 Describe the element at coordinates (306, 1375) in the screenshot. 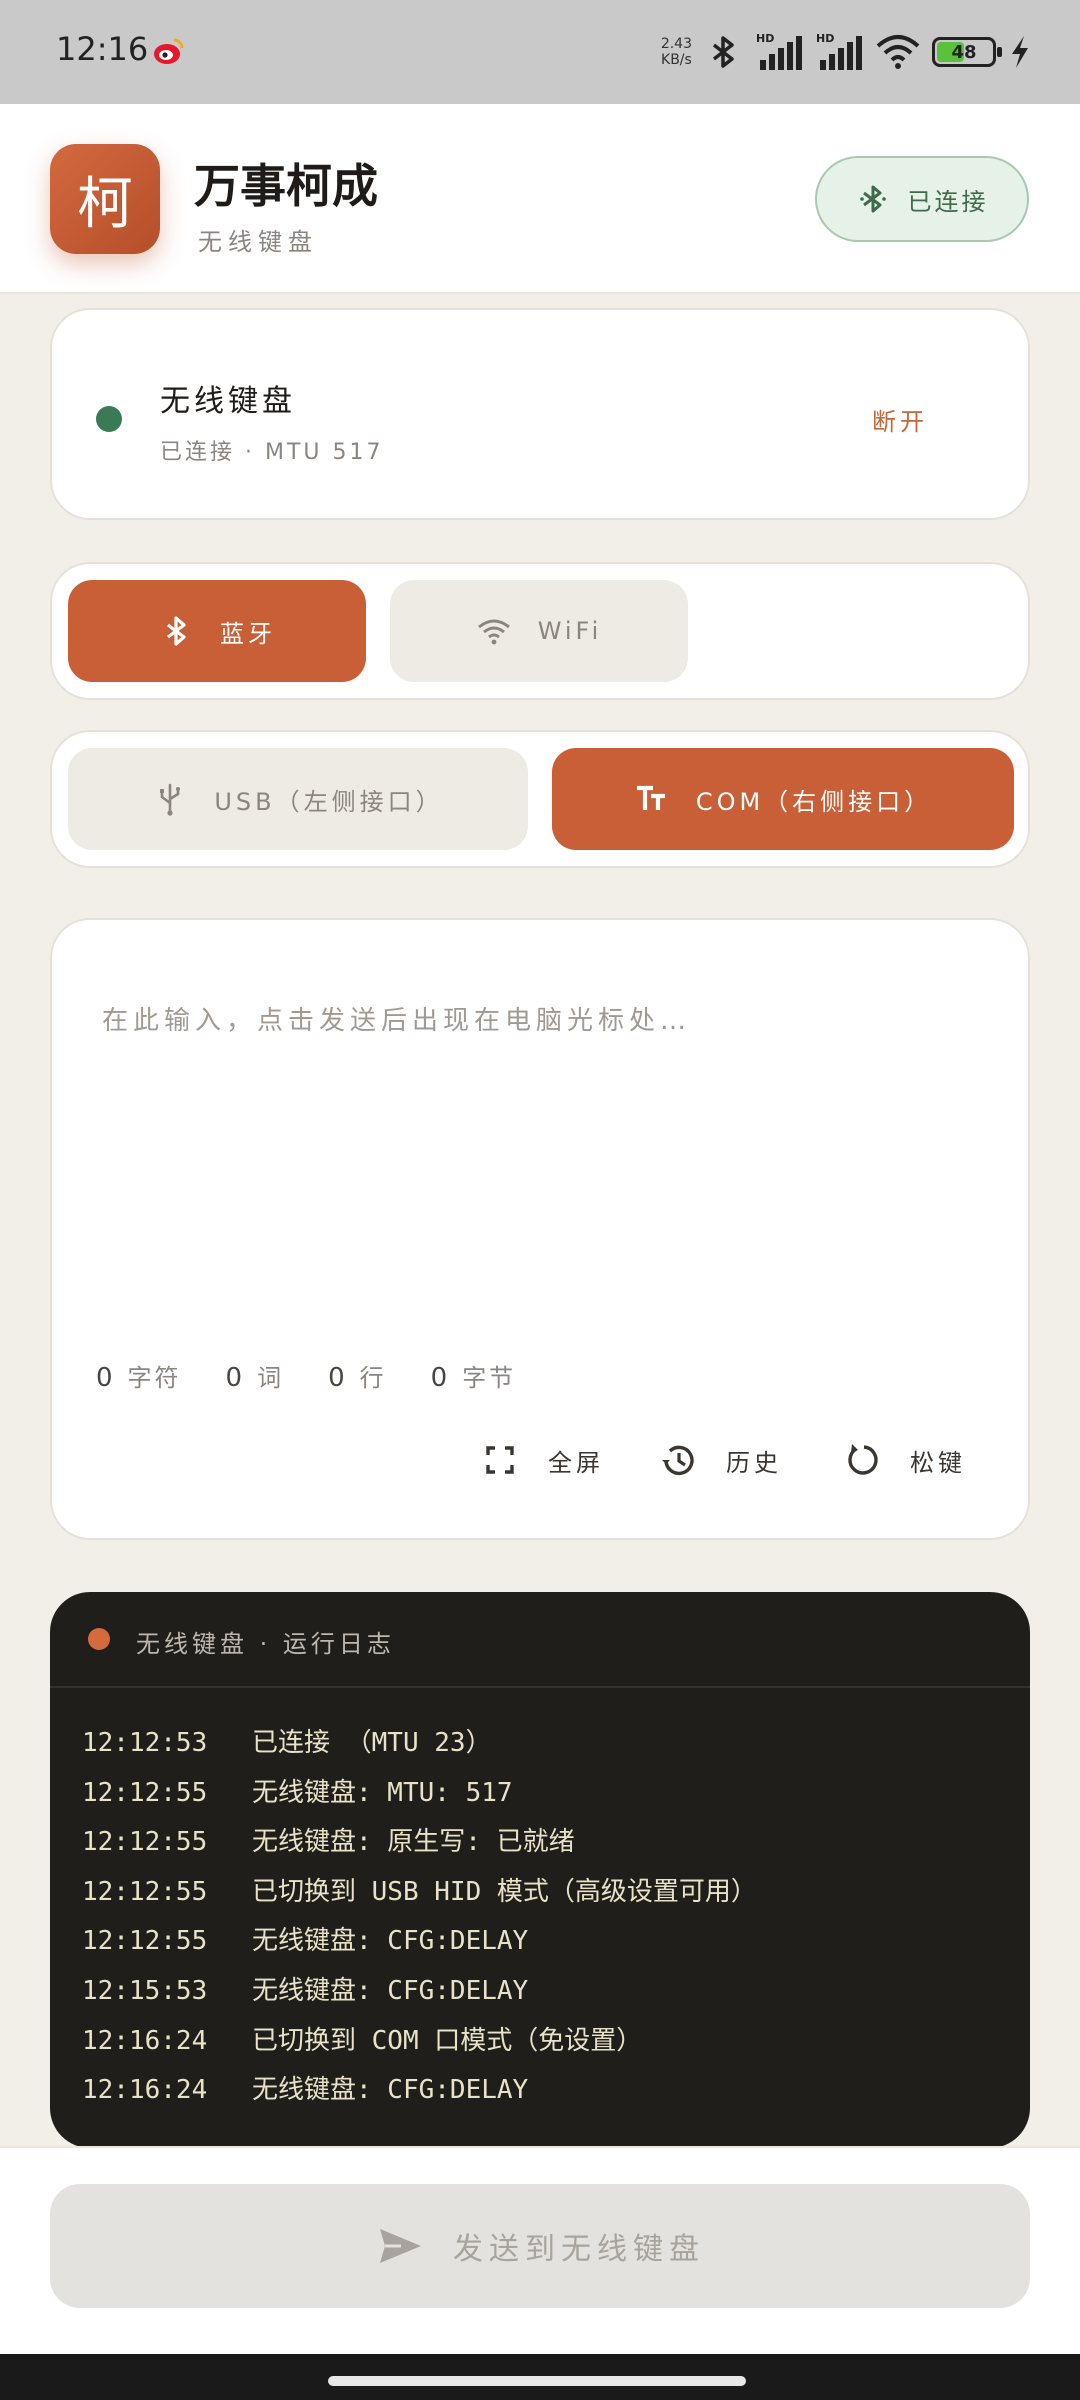

I see `text-stats: 0 字符 0词 0行 0 字节` at that location.